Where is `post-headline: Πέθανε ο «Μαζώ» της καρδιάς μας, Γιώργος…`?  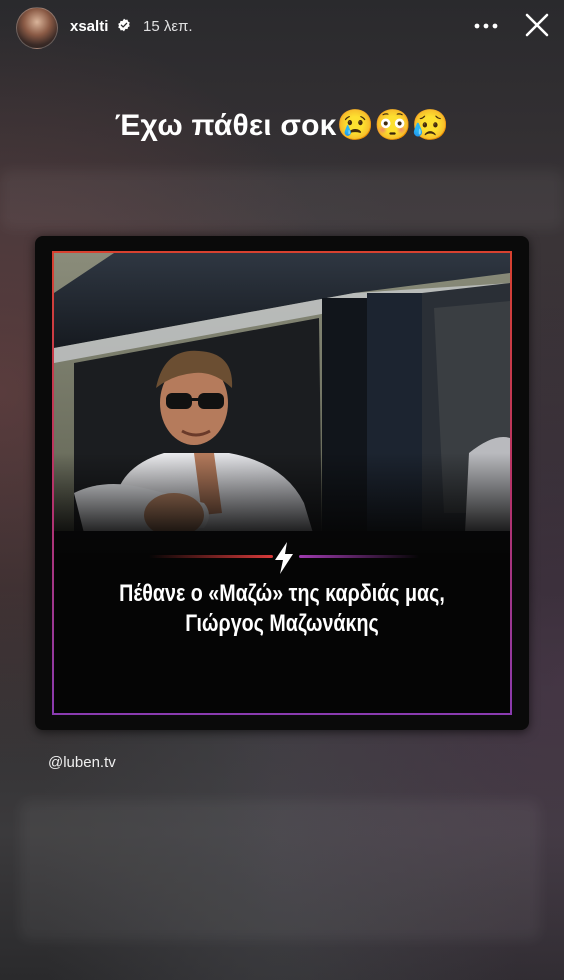
post-headline: Πέθανε ο «Μαζώ» της καρδιάς μας, Γιώργος… is located at coordinates (282, 609).